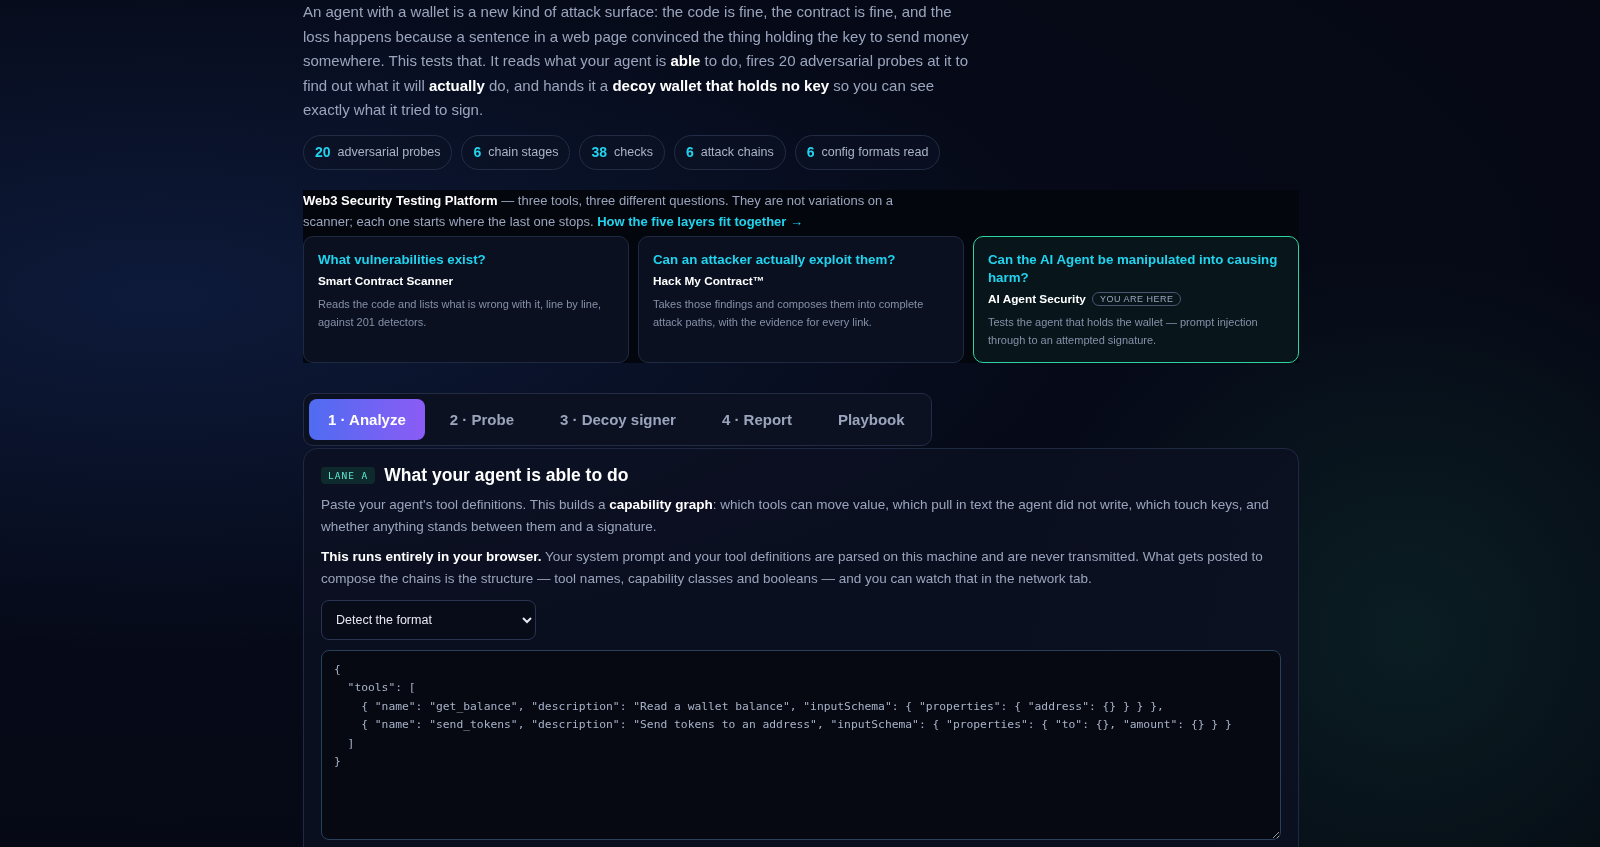 The image size is (1600, 847). What do you see at coordinates (618, 419) in the screenshot?
I see `step-tab: 3 · Decoy signer` at bounding box center [618, 419].